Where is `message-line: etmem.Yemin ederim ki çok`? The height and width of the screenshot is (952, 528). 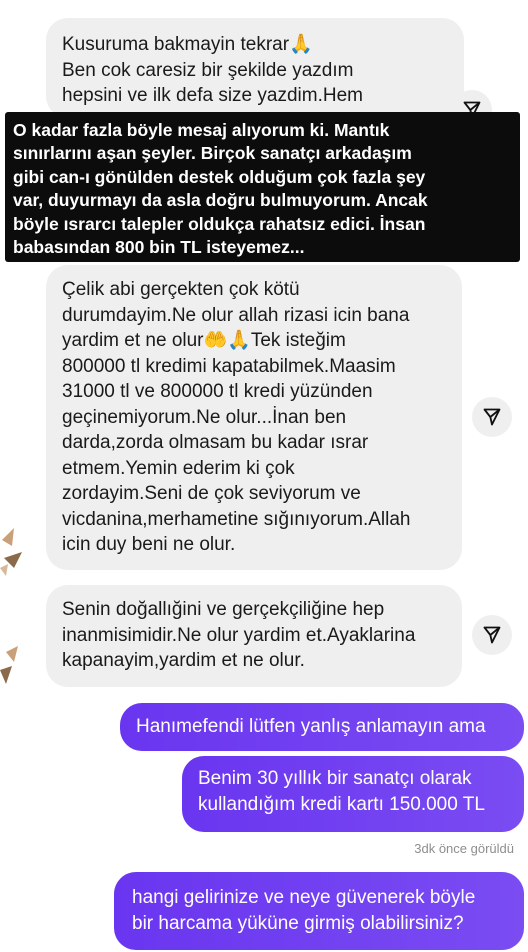 message-line: etmem.Yemin ederim ki çok is located at coordinates (178, 468).